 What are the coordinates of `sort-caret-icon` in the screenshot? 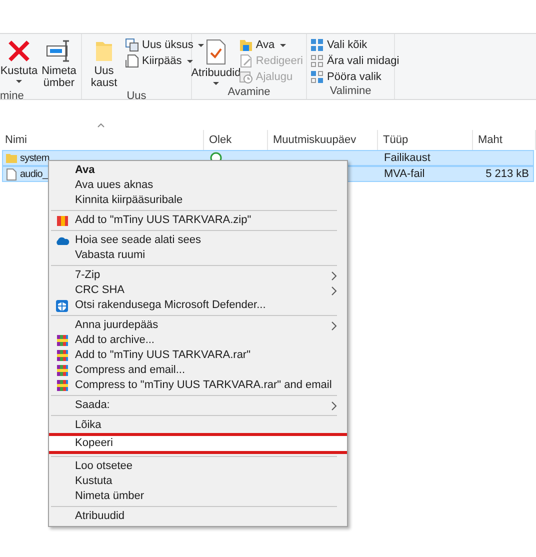 It's located at (101, 125).